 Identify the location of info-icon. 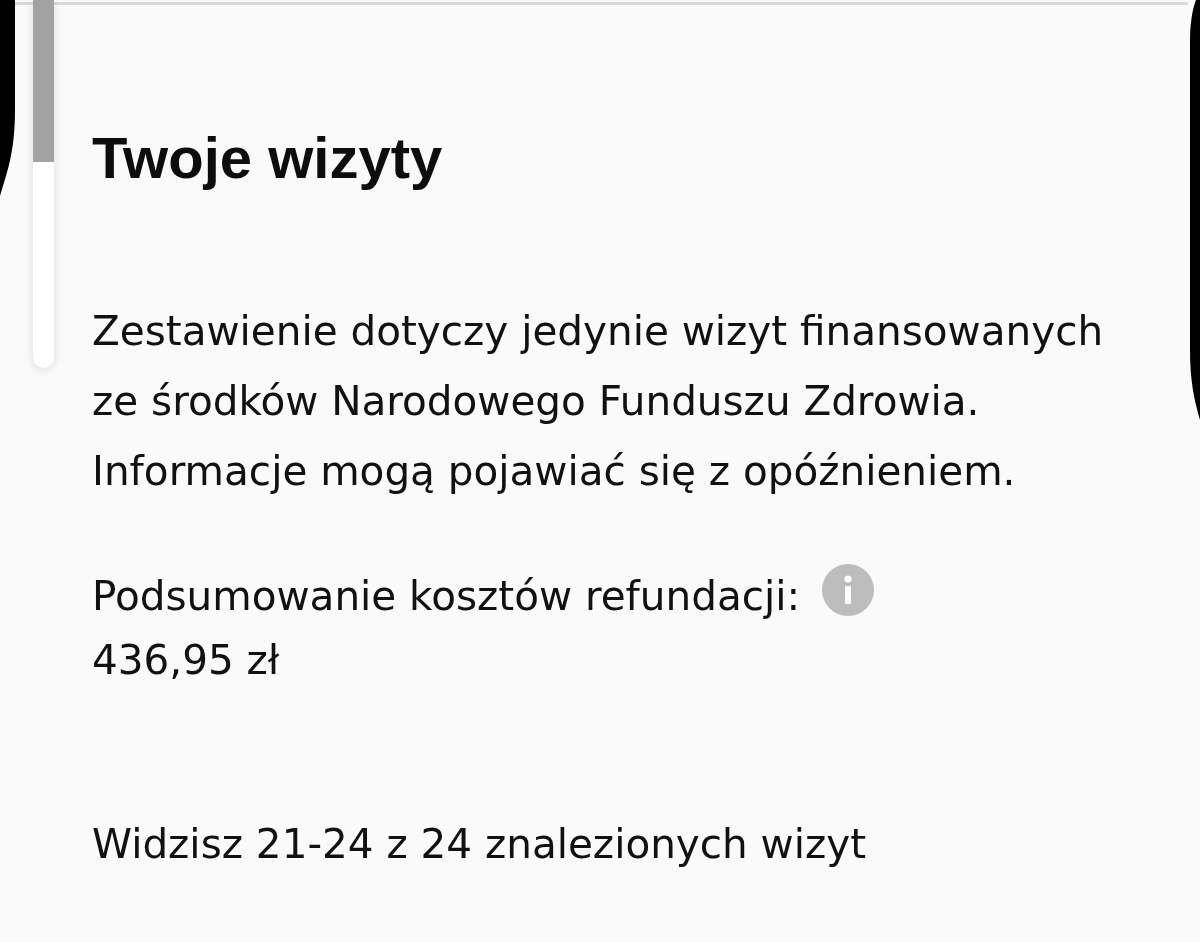
(848, 590).